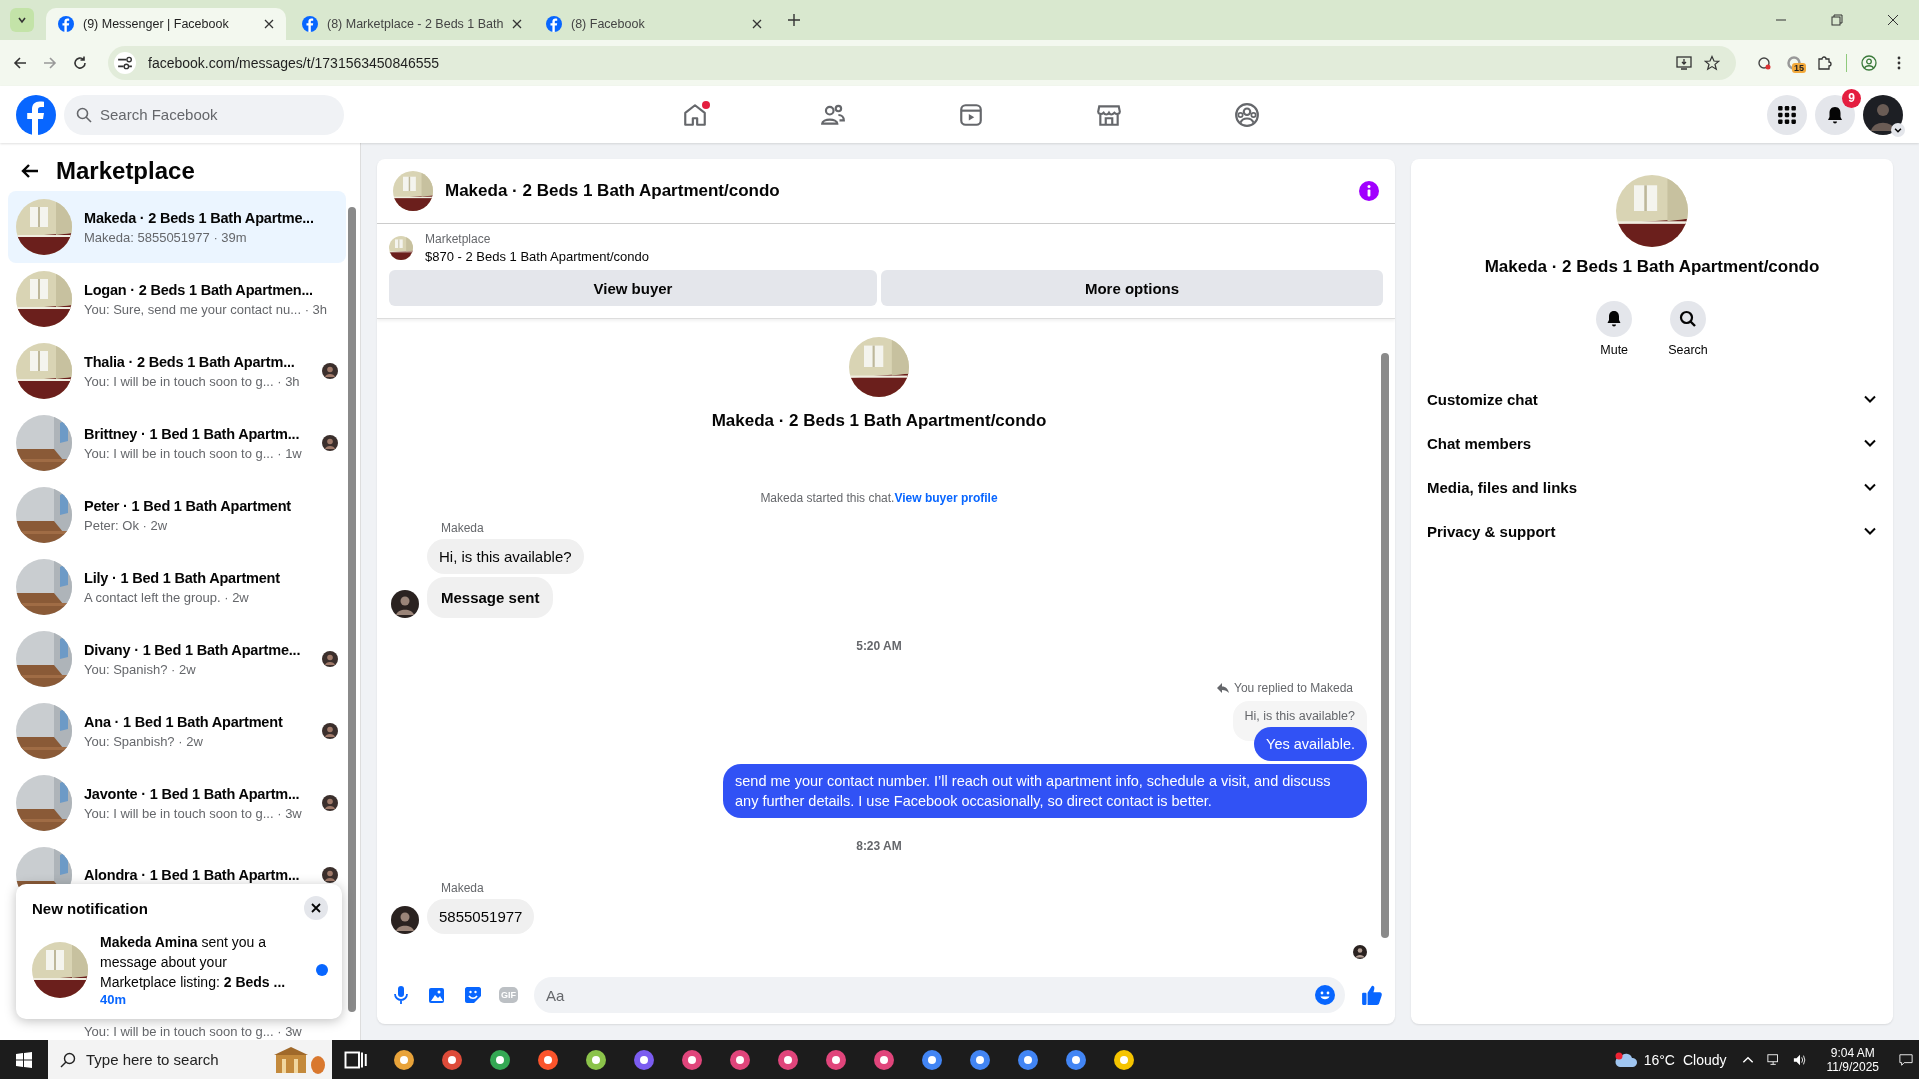 Image resolution: width=1919 pixels, height=1079 pixels. Describe the element at coordinates (410, 24) in the screenshot. I see `browser-tab: (8) Marketplace - 2 Beds 1 Bath` at that location.